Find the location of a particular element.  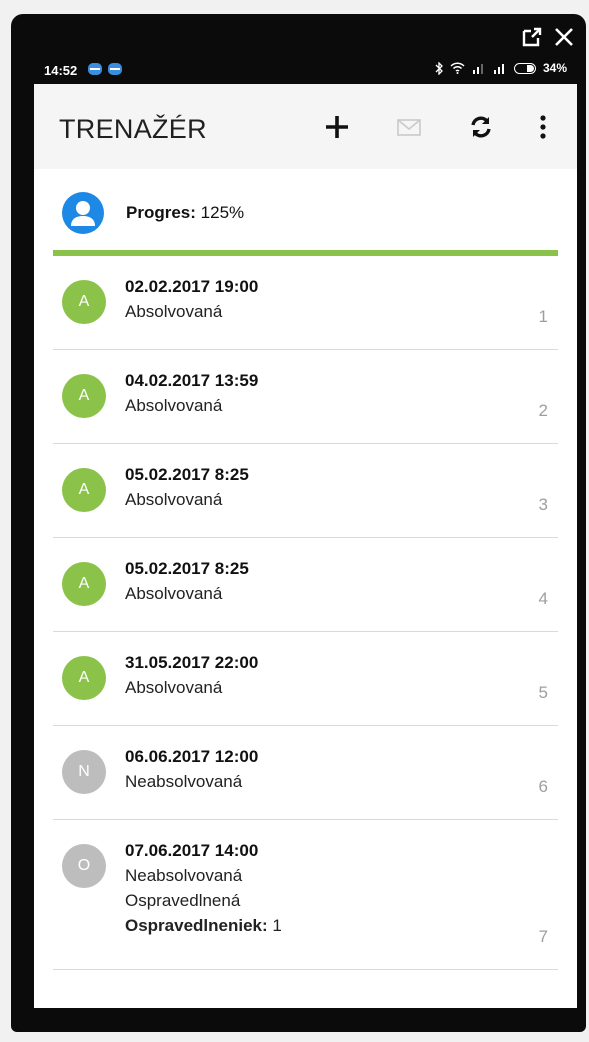

item-index: 7 is located at coordinates (543, 936).